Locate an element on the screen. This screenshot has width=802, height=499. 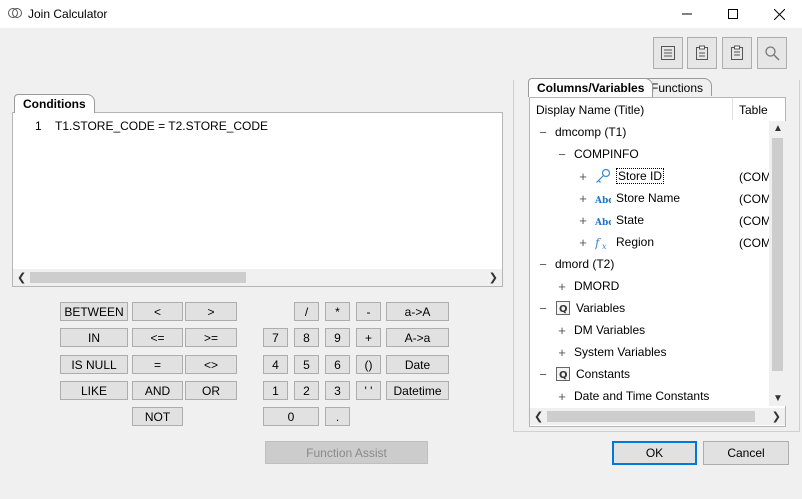
tree-node-dm-variables: + DM Variables is located at coordinates (600, 330).